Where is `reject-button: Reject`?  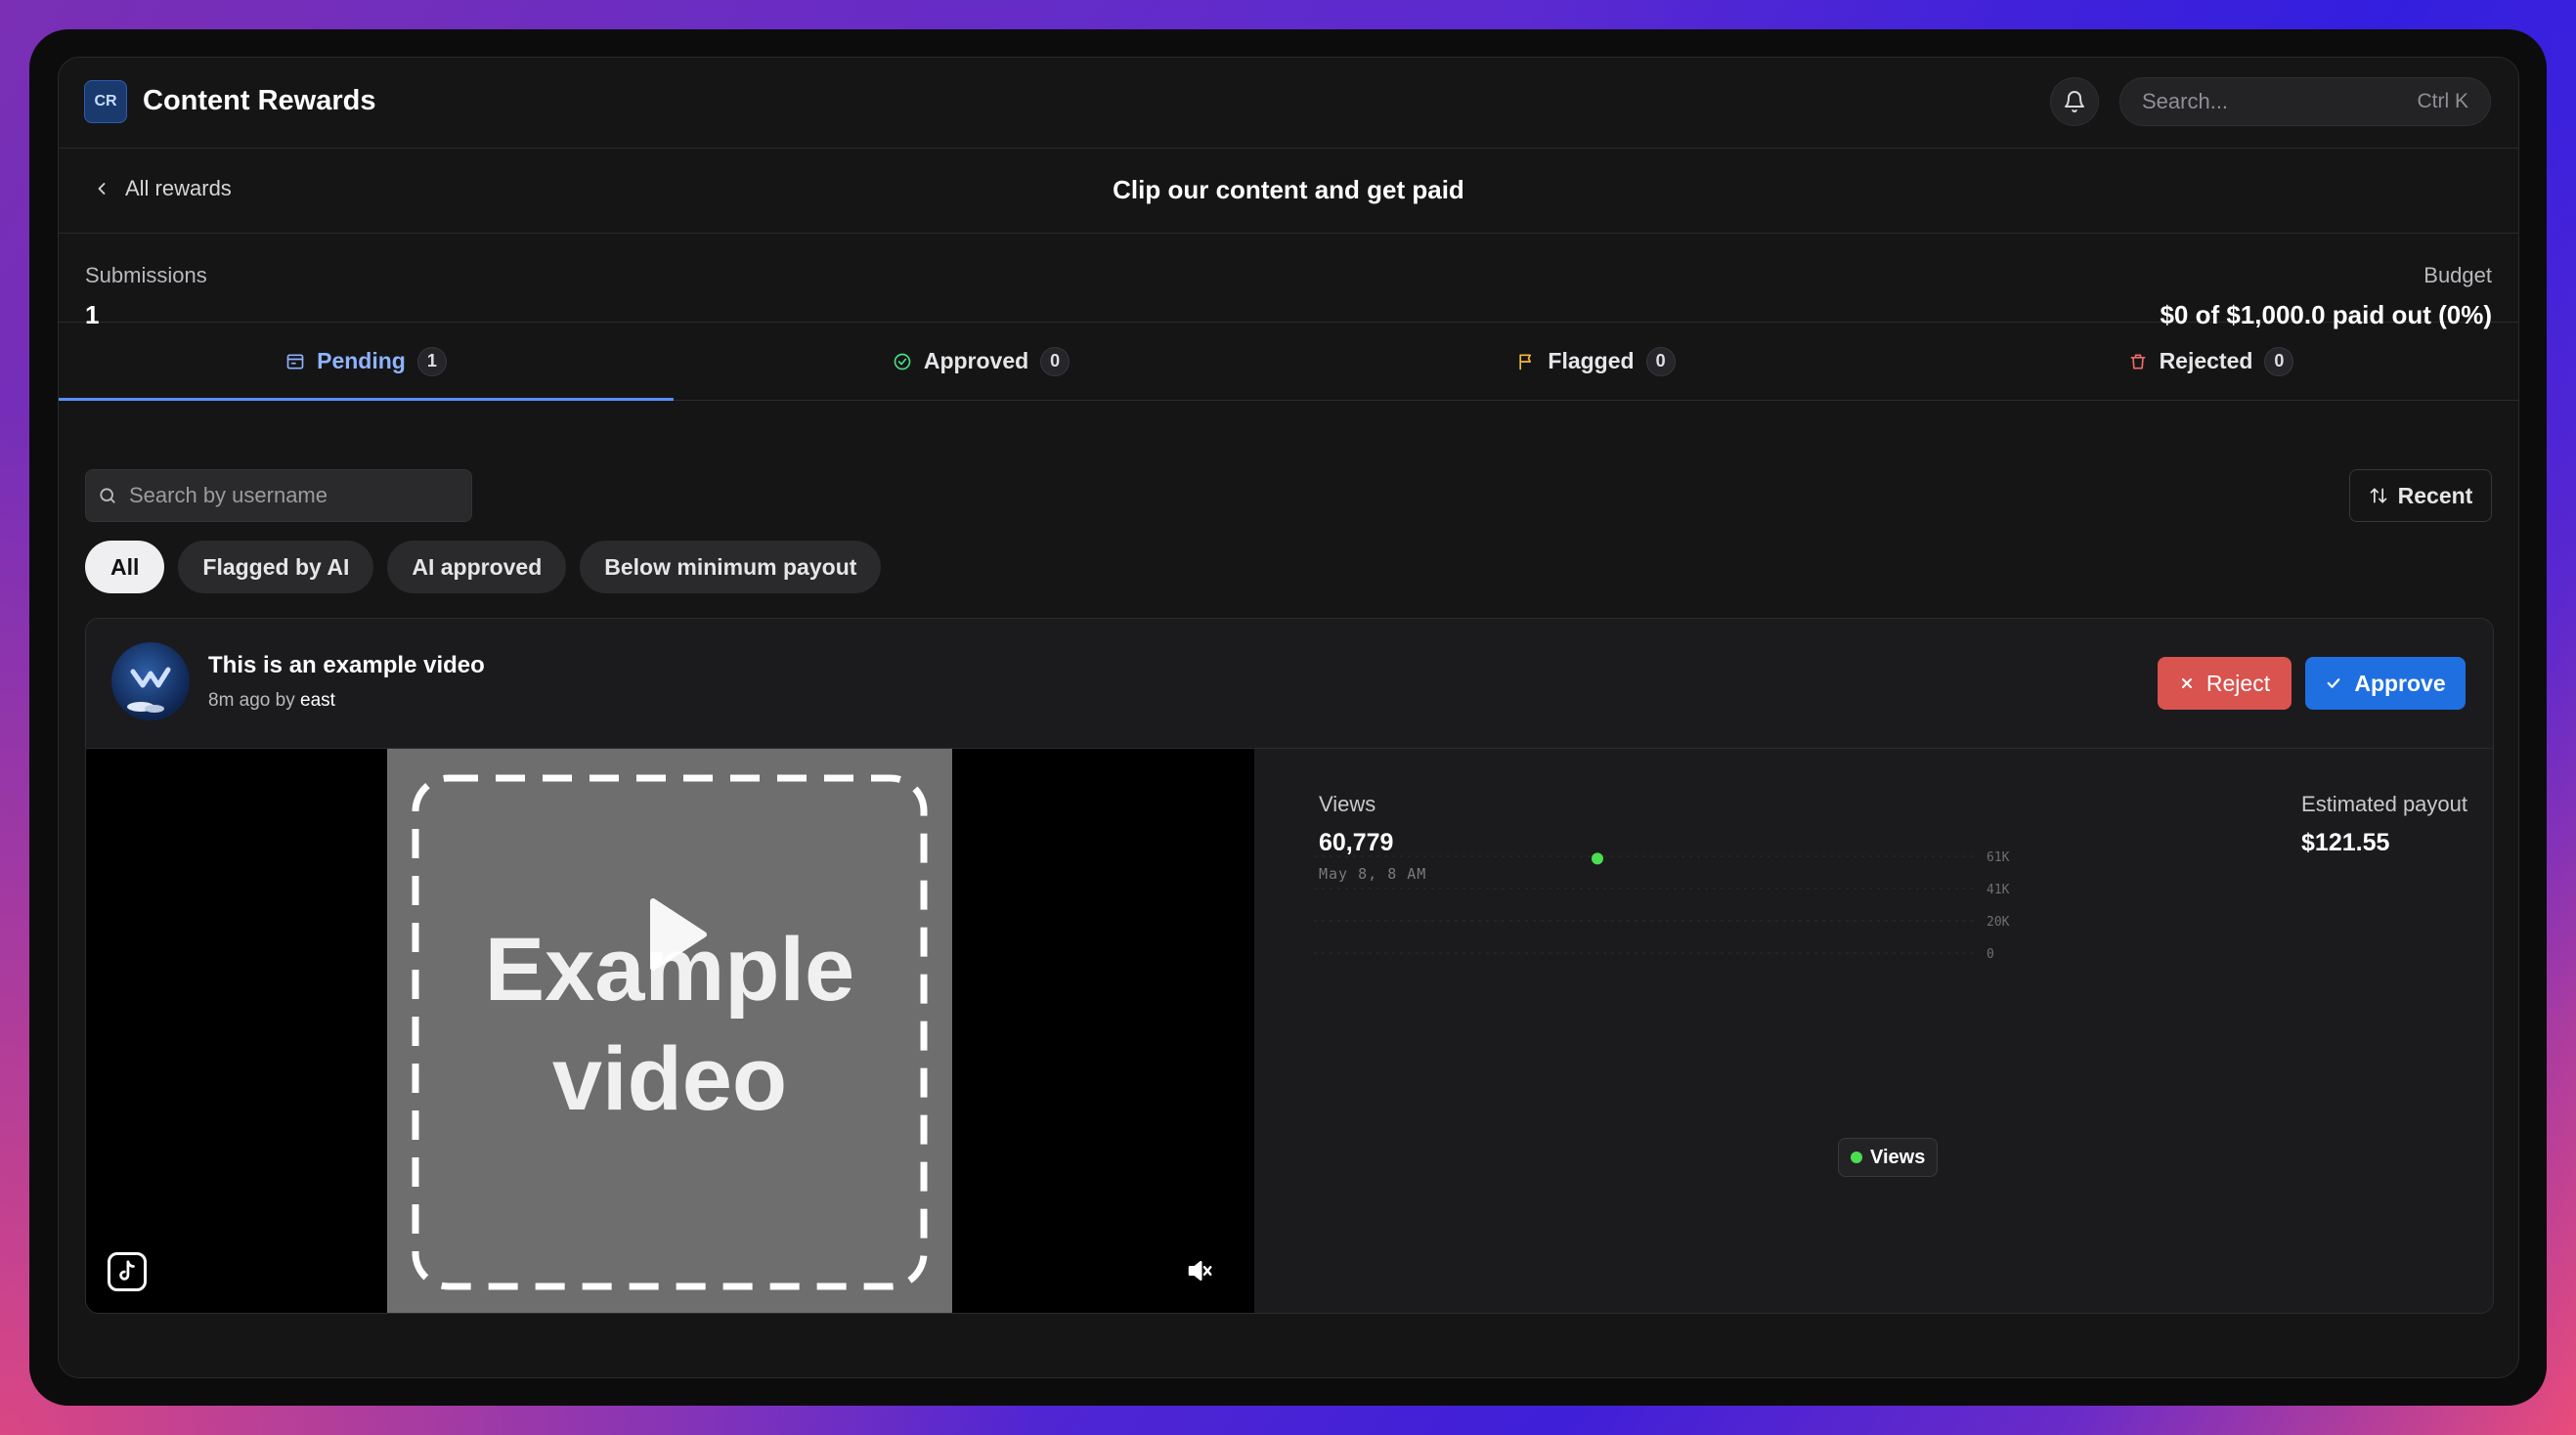
reject-button: Reject is located at coordinates (2225, 683).